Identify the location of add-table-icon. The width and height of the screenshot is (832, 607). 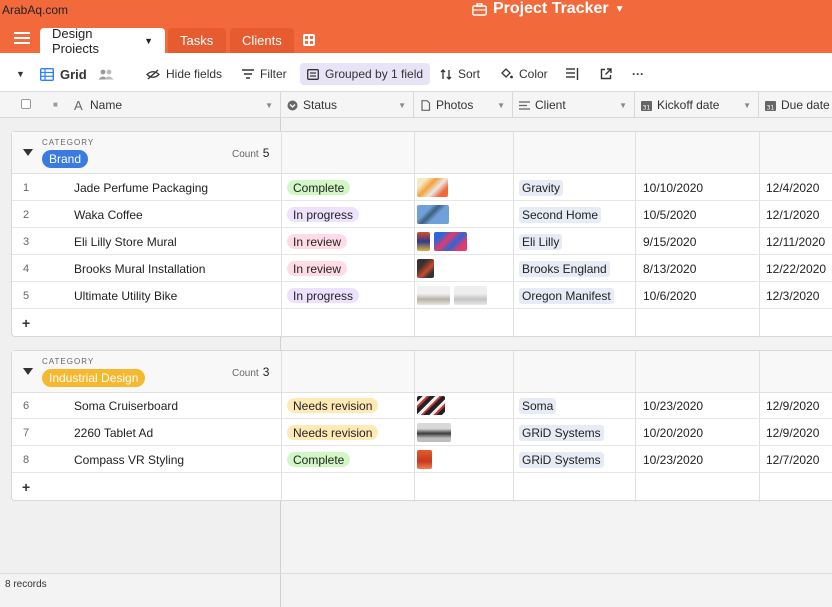
(309, 40).